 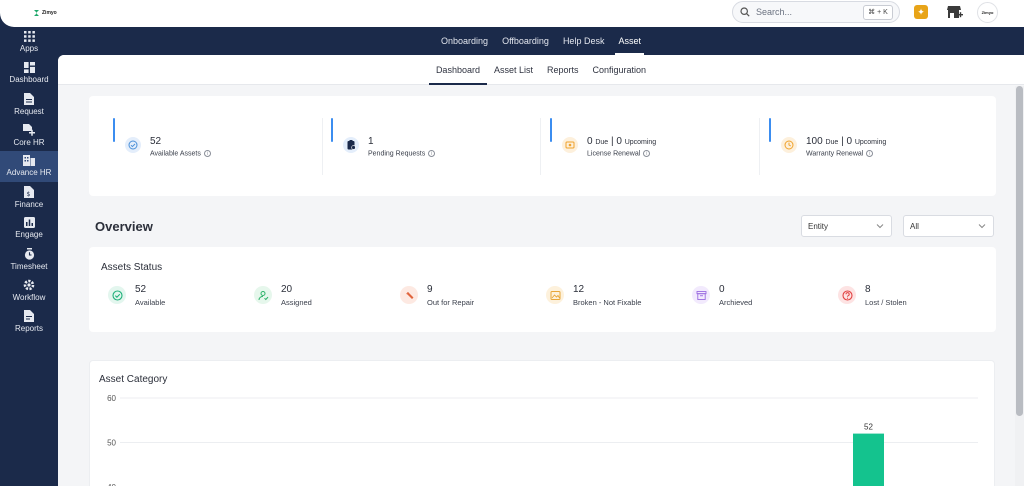 What do you see at coordinates (868, 459) in the screenshot?
I see `chart-bar` at bounding box center [868, 459].